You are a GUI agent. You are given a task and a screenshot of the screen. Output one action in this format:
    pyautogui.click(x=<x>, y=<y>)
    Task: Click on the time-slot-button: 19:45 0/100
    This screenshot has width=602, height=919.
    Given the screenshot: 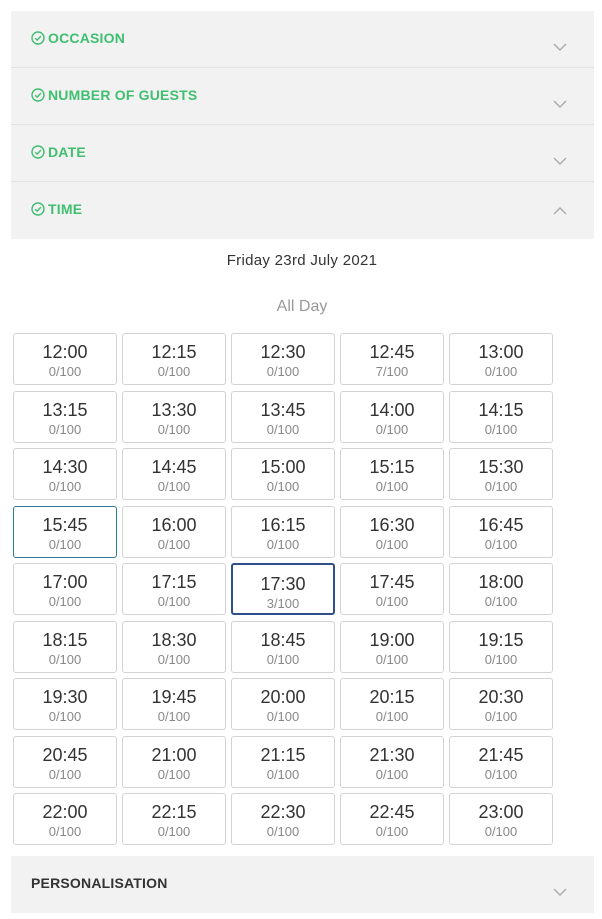 What is the action you would take?
    pyautogui.click(x=174, y=704)
    